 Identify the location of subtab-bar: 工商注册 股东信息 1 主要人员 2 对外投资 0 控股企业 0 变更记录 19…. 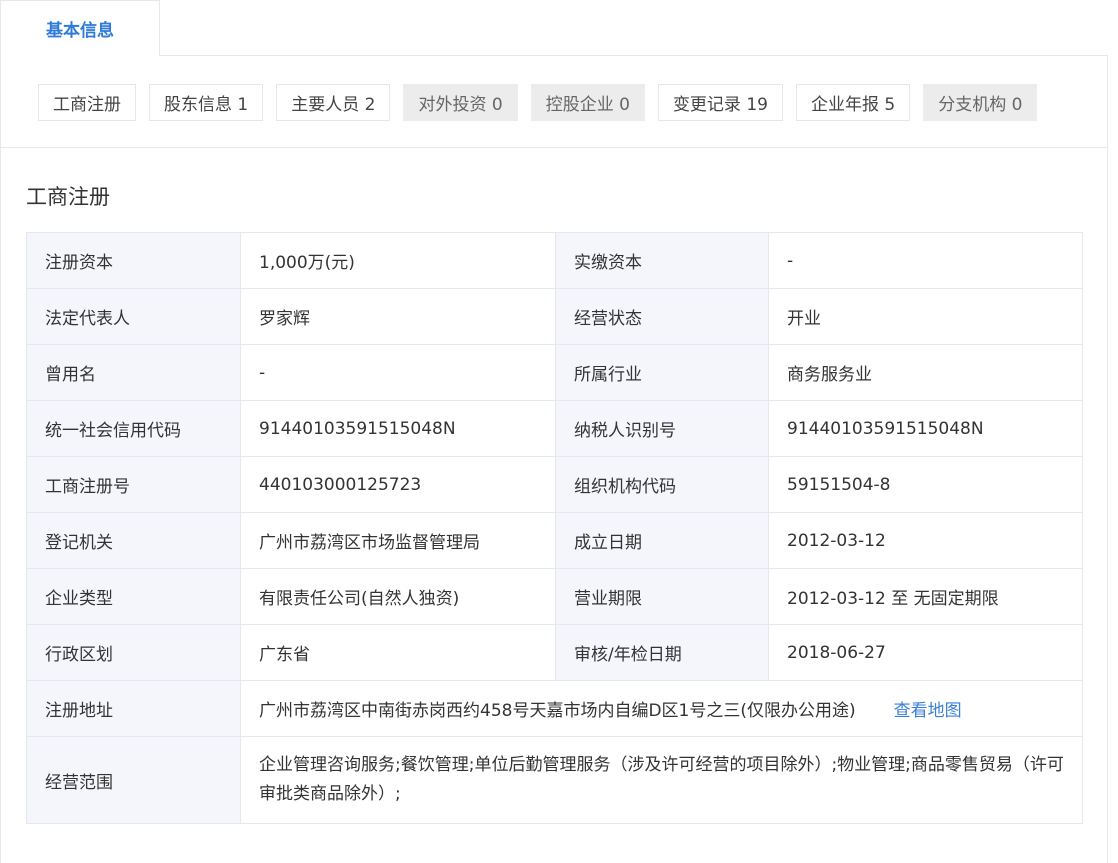
(538, 102).